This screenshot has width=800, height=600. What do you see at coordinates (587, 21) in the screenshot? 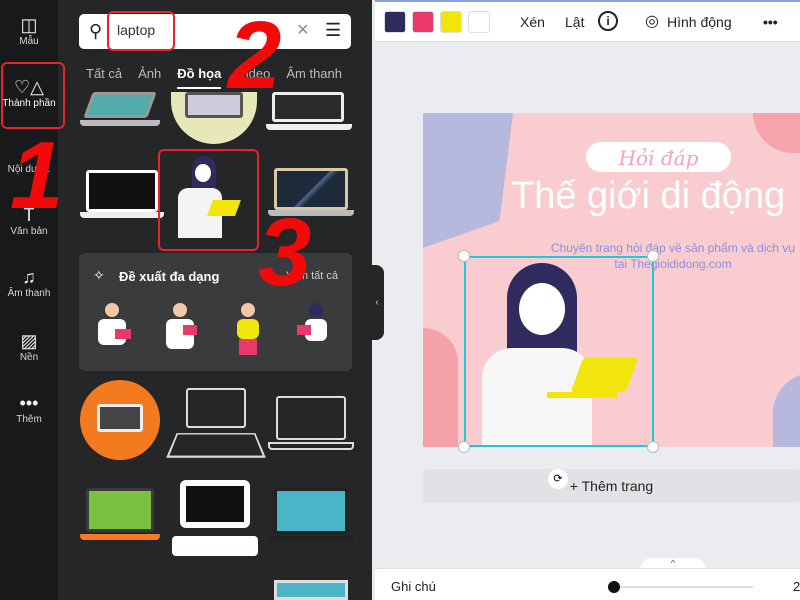
I see `toolbar: Xén Lật i ◎ Hình động •••` at bounding box center [587, 21].